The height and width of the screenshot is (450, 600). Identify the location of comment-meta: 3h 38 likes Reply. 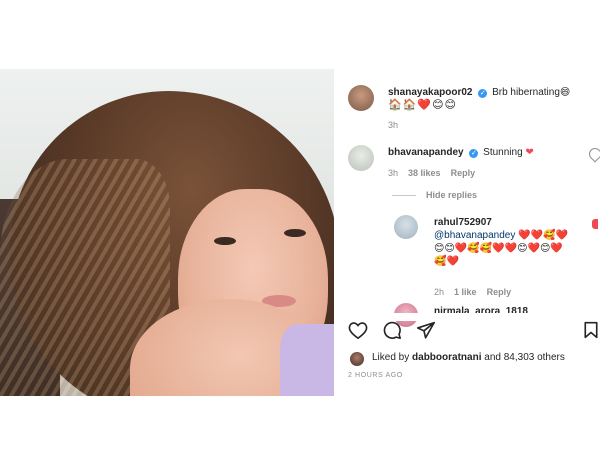
(431, 173).